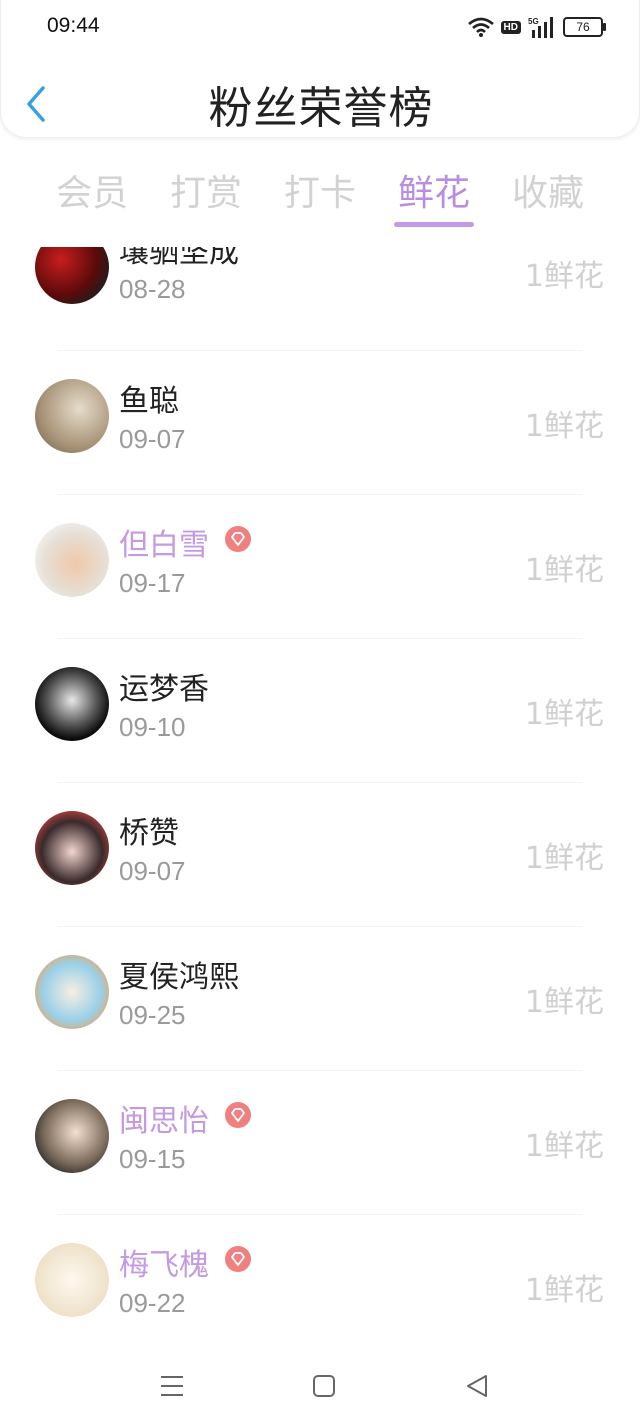  Describe the element at coordinates (434, 190) in the screenshot. I see `tab-flowers: 鲜花` at that location.